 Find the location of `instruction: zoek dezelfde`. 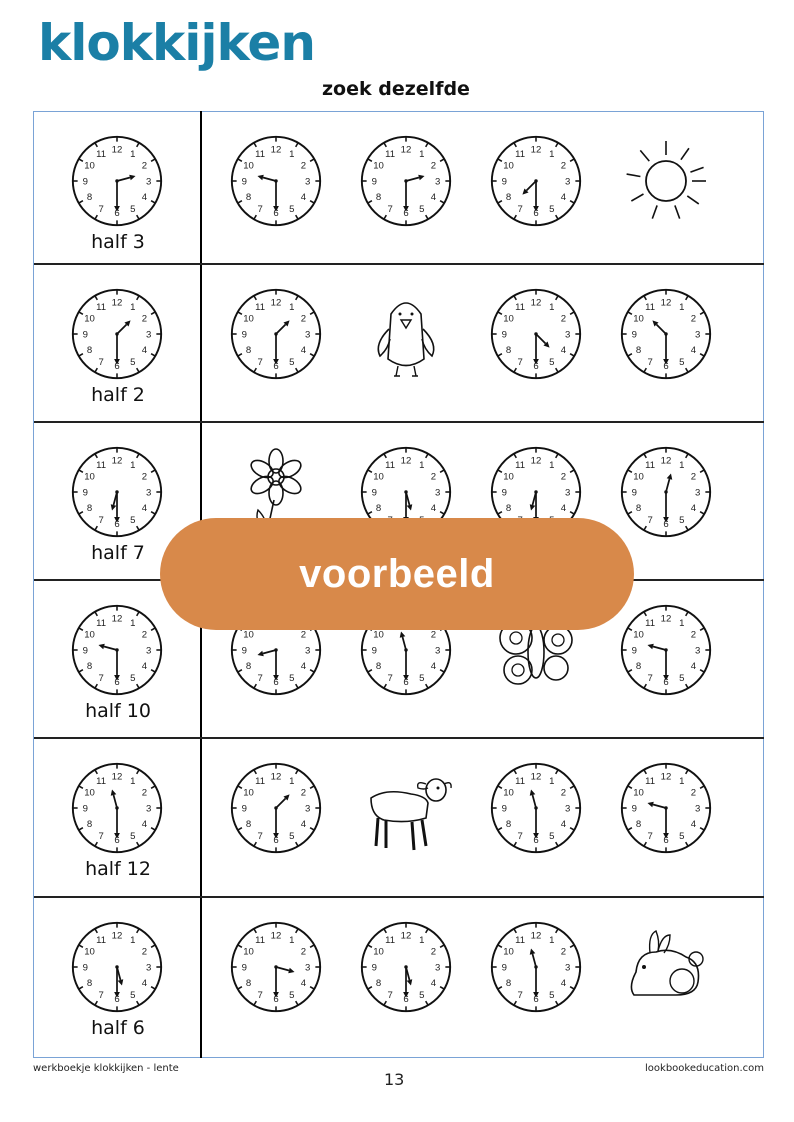

instruction: zoek dezelfde is located at coordinates (396, 89).